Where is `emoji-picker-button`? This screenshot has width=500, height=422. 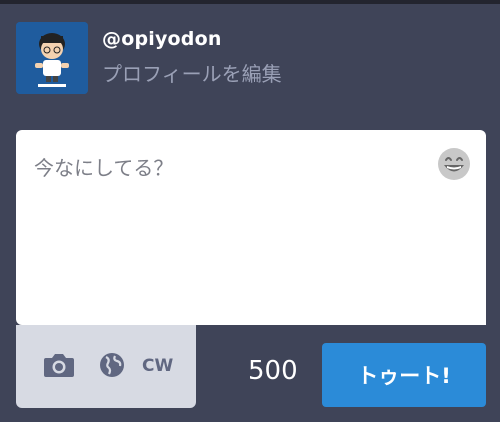
emoji-picker-button is located at coordinates (454, 164).